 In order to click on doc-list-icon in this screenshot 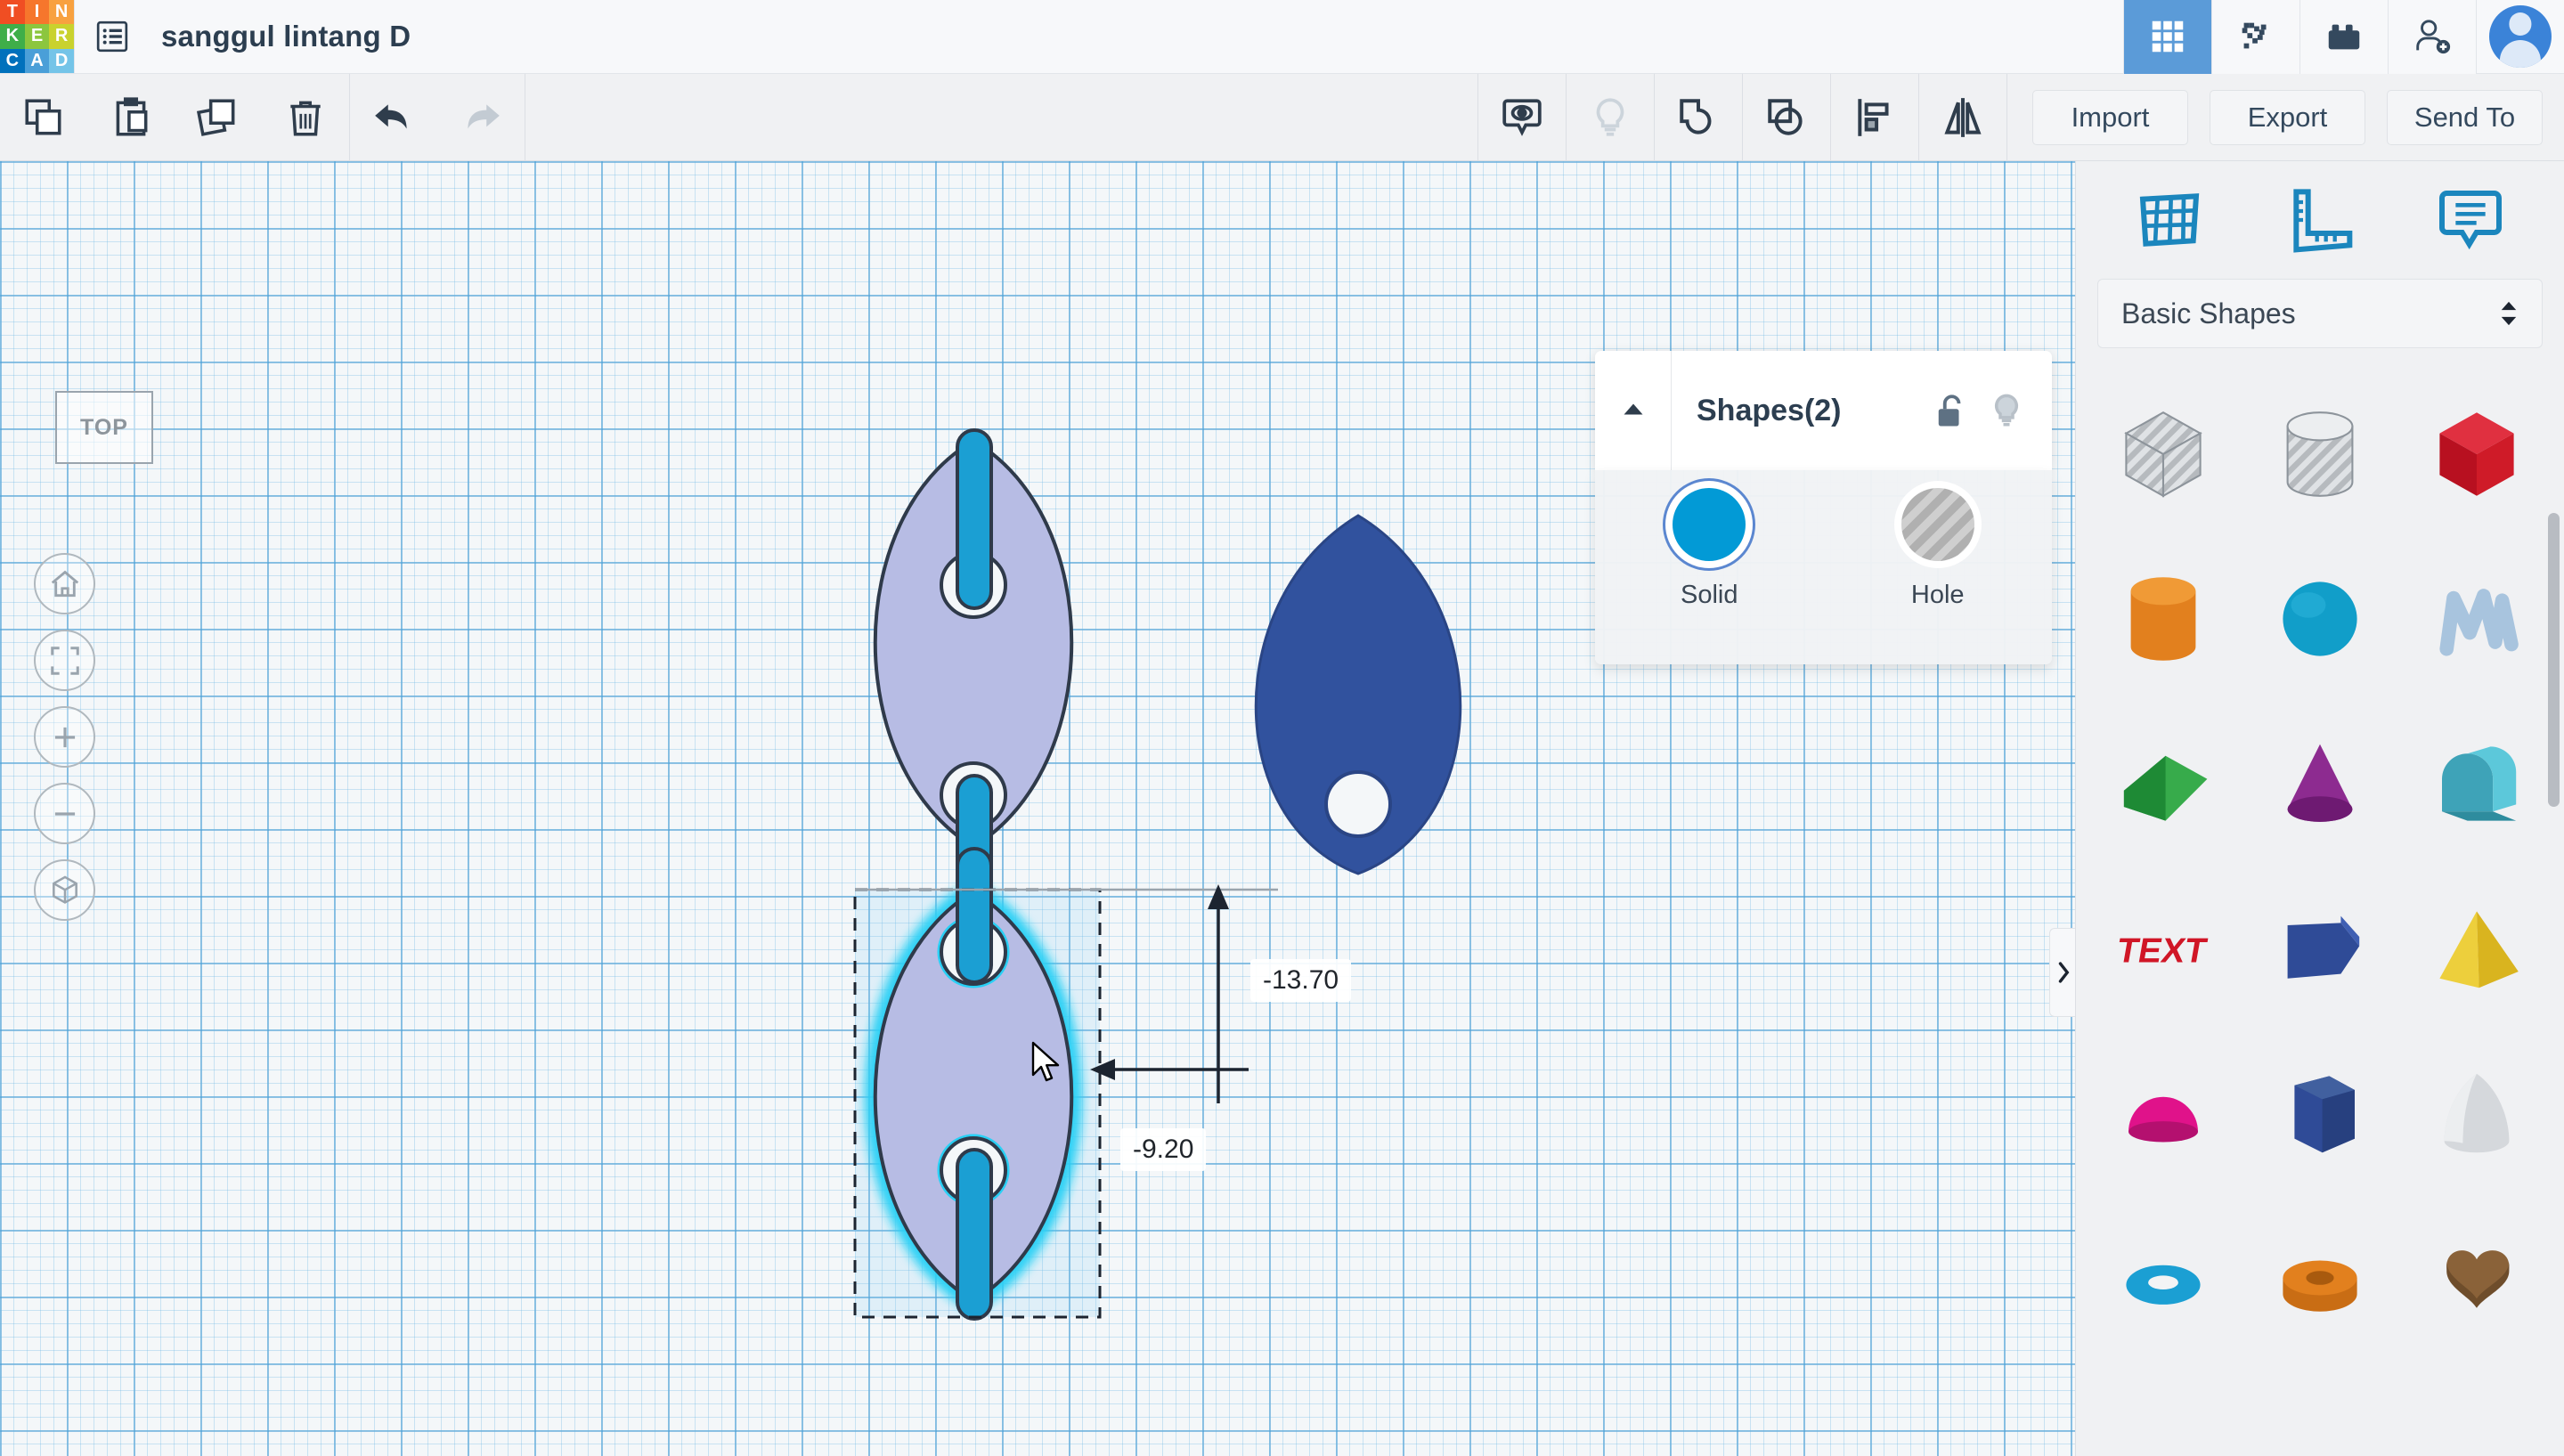, I will do `click(112, 37)`.